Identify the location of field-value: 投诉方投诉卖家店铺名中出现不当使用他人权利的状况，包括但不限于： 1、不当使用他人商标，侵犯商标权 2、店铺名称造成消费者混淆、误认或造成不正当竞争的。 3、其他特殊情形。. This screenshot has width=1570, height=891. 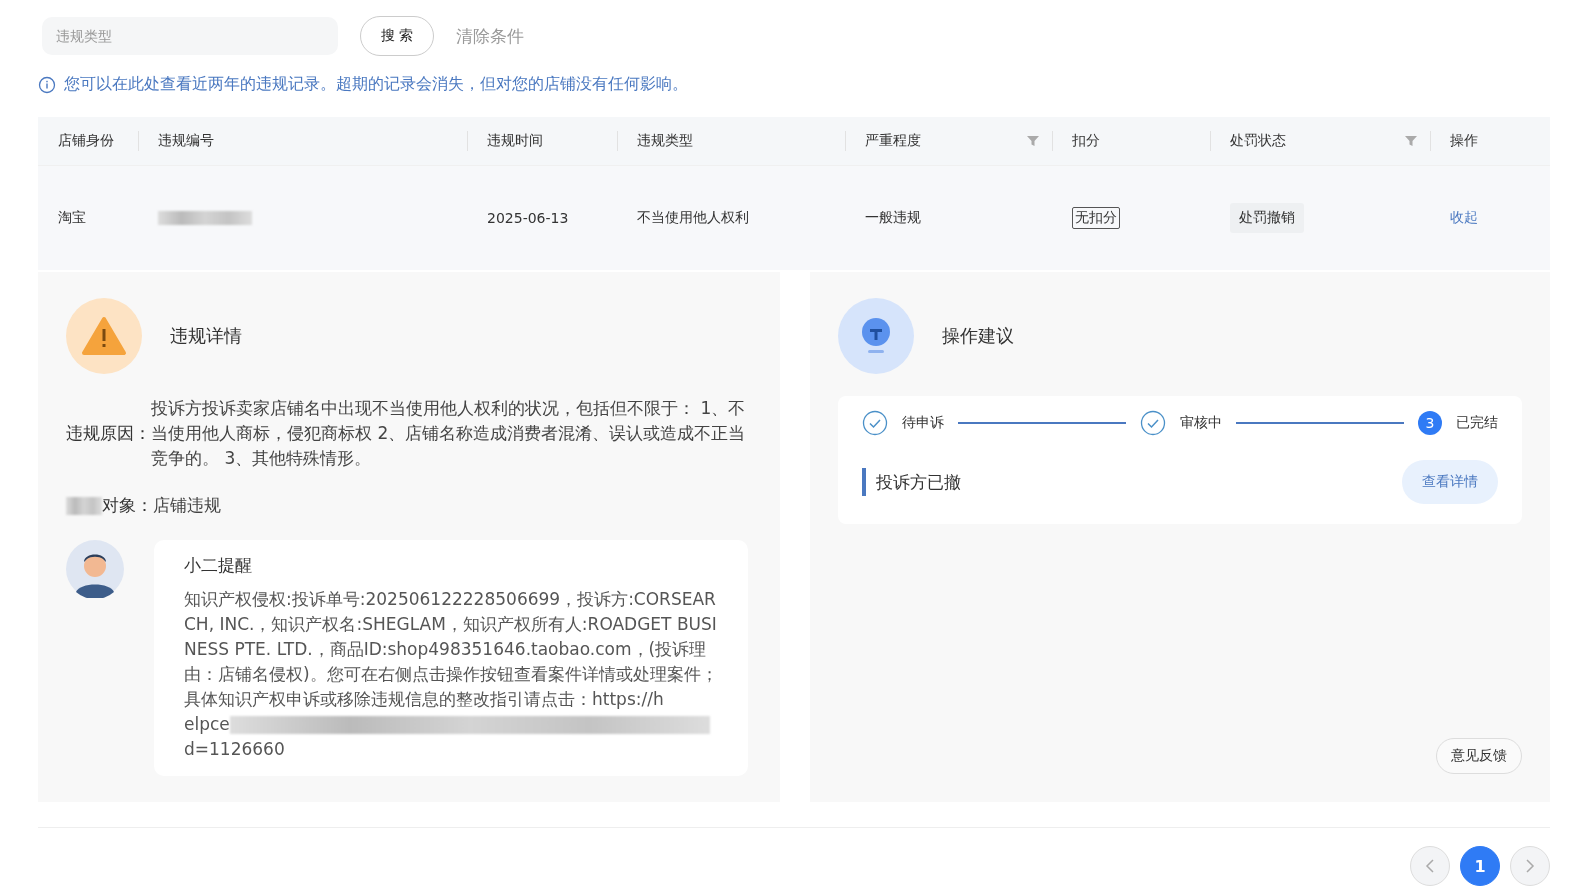
(449, 433).